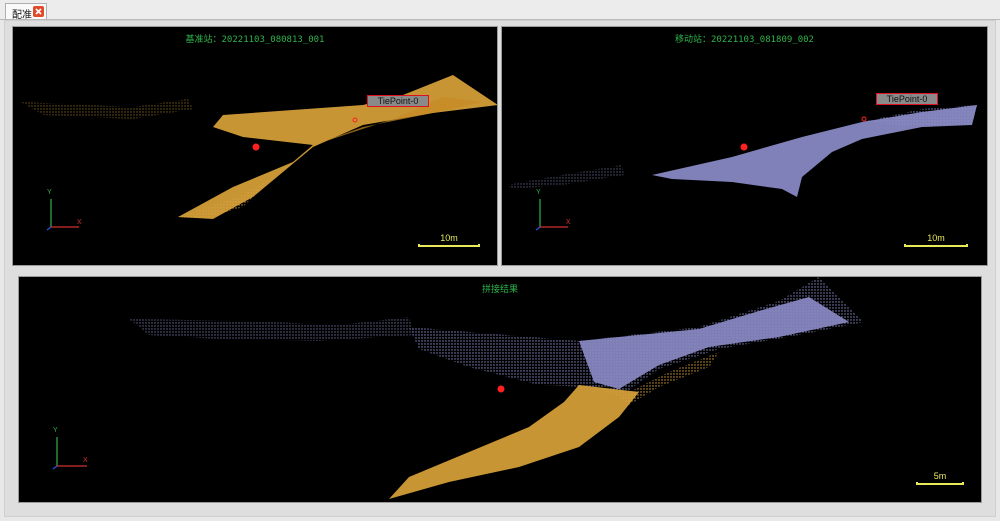 The image size is (1000, 521). I want to click on view-title: 拼接结果, so click(499, 290).